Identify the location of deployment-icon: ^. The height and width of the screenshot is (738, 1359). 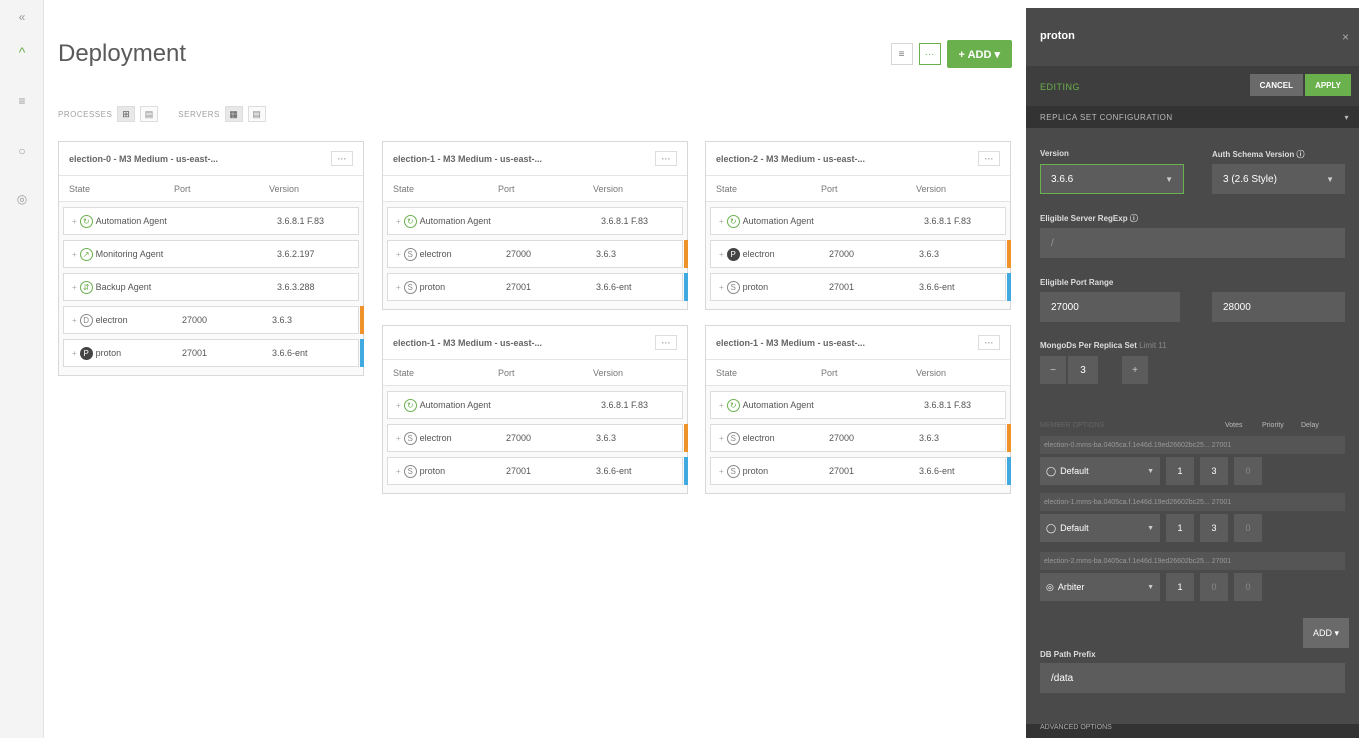
(22, 52).